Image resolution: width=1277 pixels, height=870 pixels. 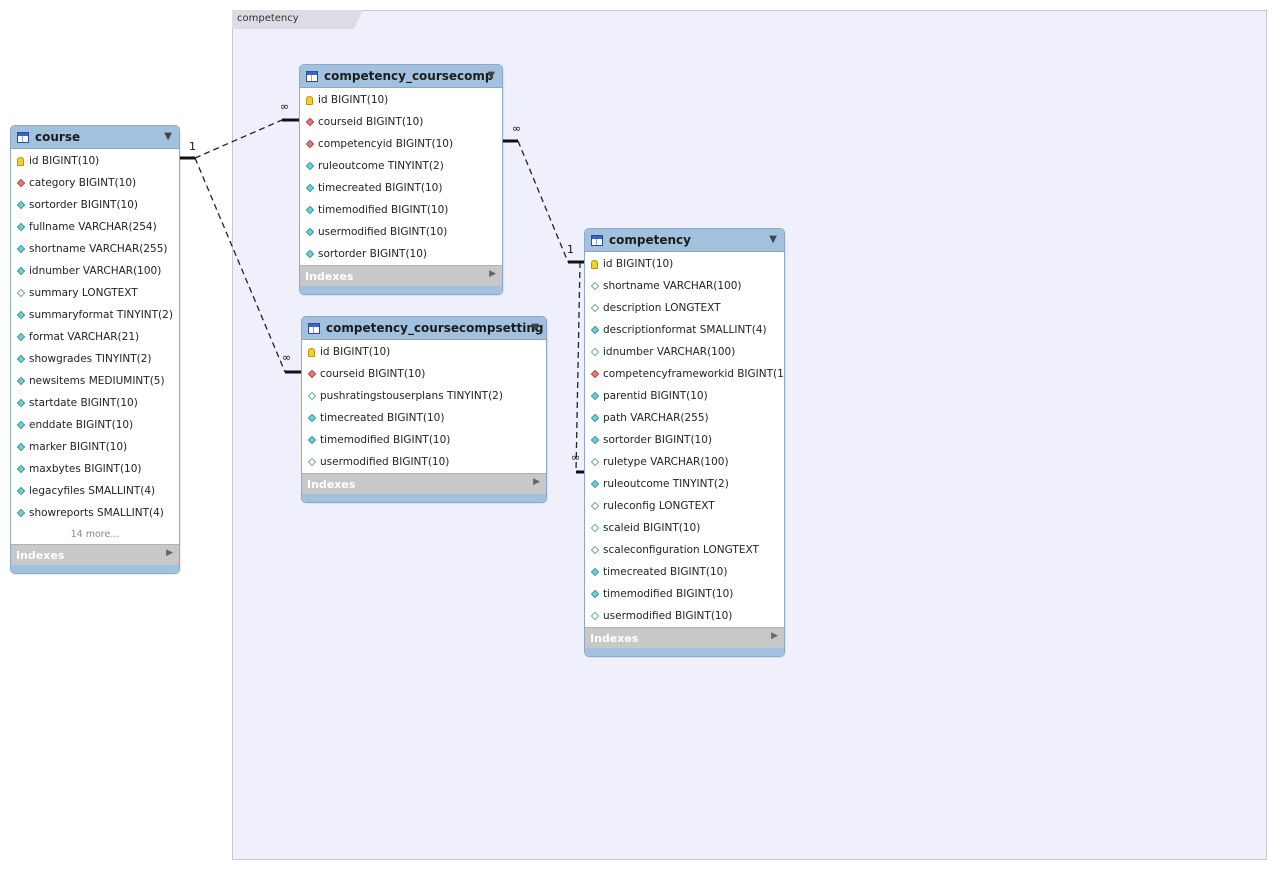 What do you see at coordinates (684, 374) in the screenshot?
I see `column-row: competencyframeworkid BIGINT(10)` at bounding box center [684, 374].